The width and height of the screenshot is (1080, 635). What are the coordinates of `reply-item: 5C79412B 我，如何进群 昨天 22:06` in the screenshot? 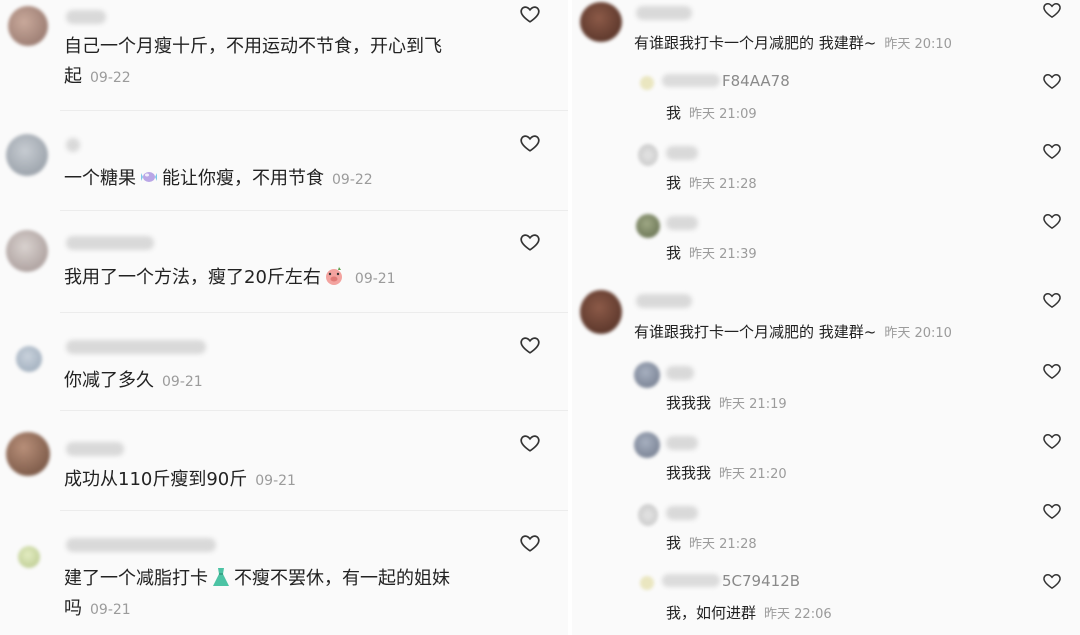 It's located at (826, 600).